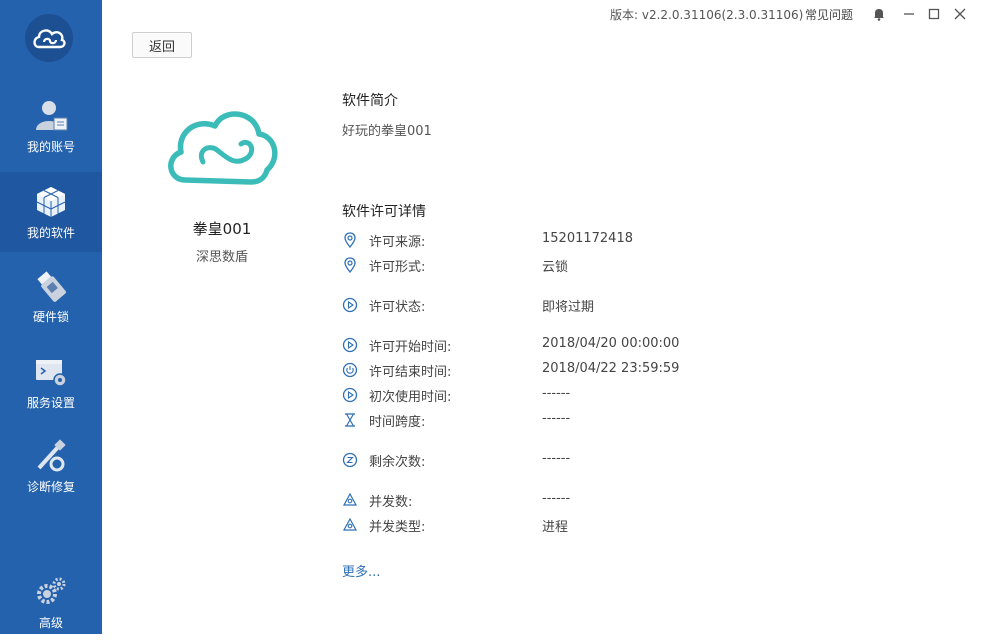  I want to click on sidebar-item-diagnose-repair: 诊断修复, so click(51, 466).